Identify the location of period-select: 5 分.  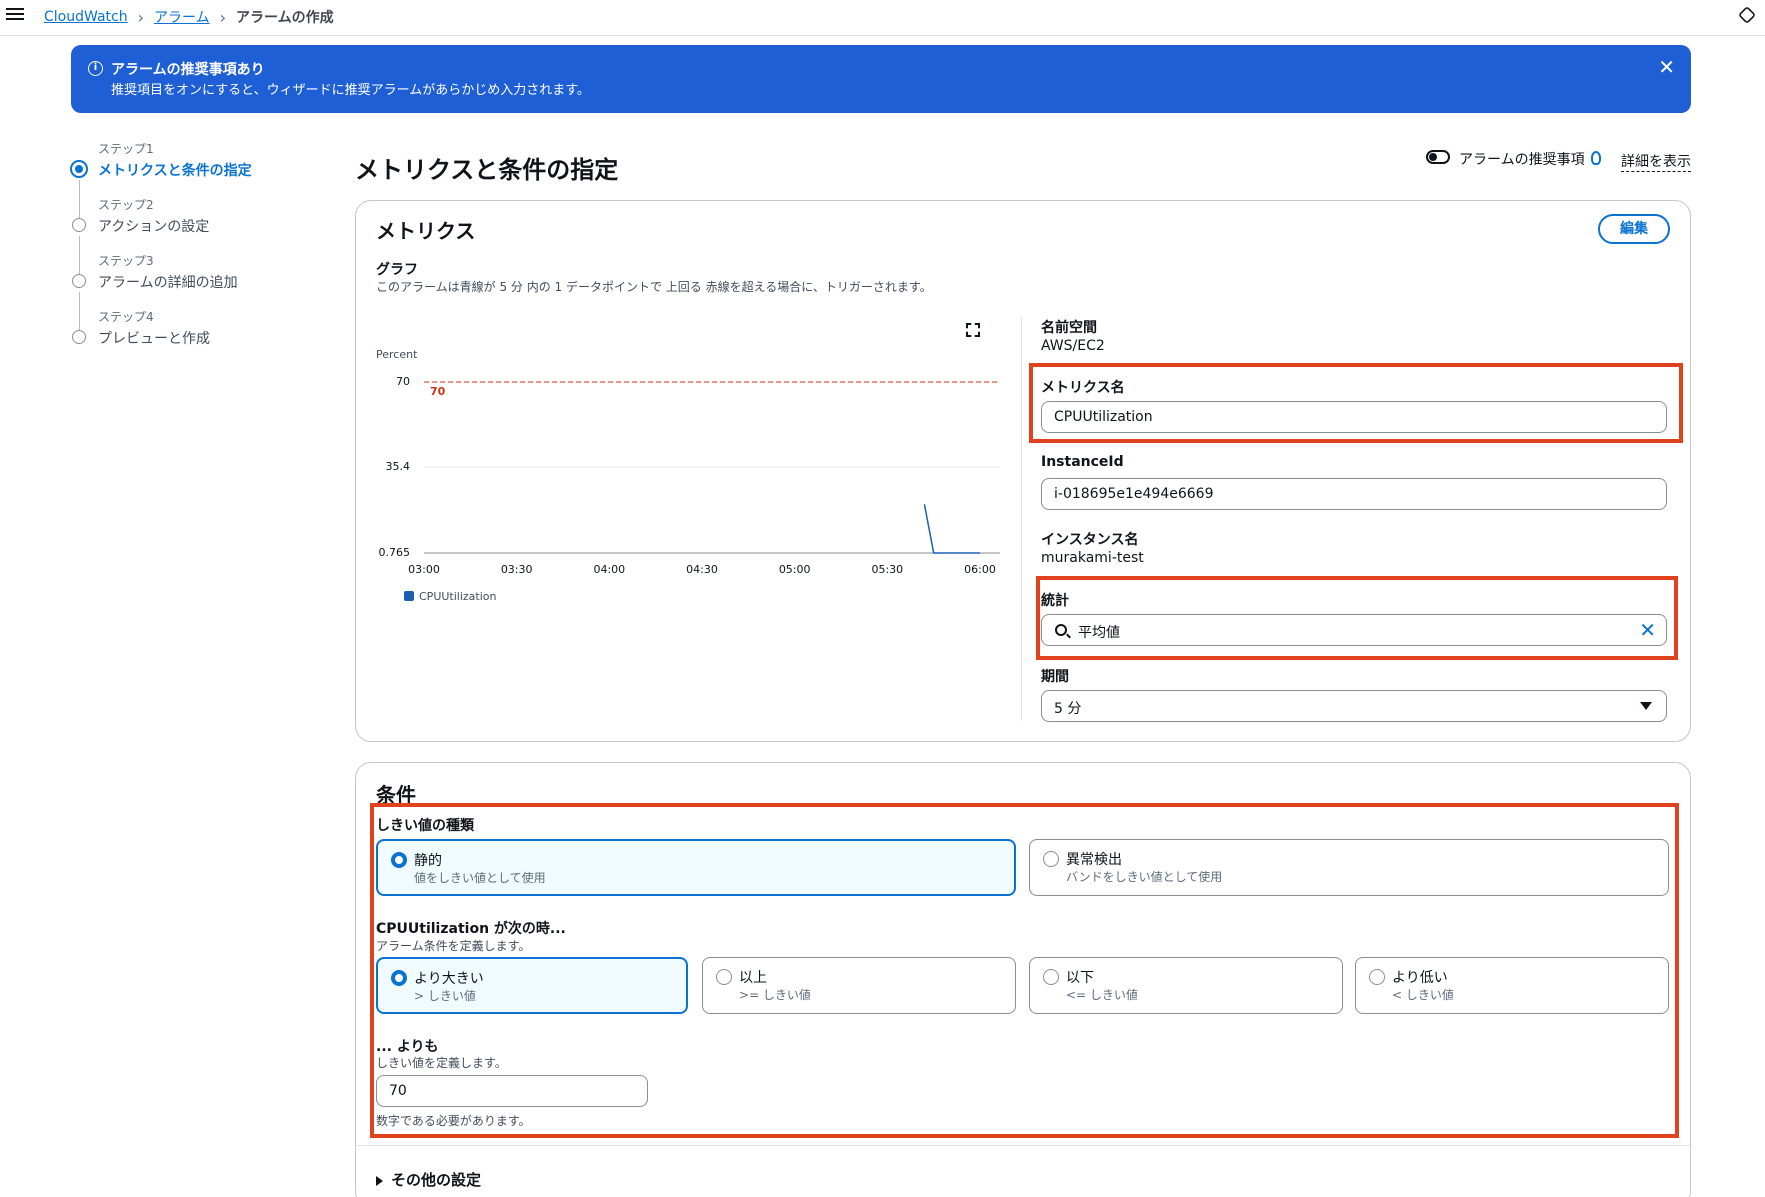
(1354, 706).